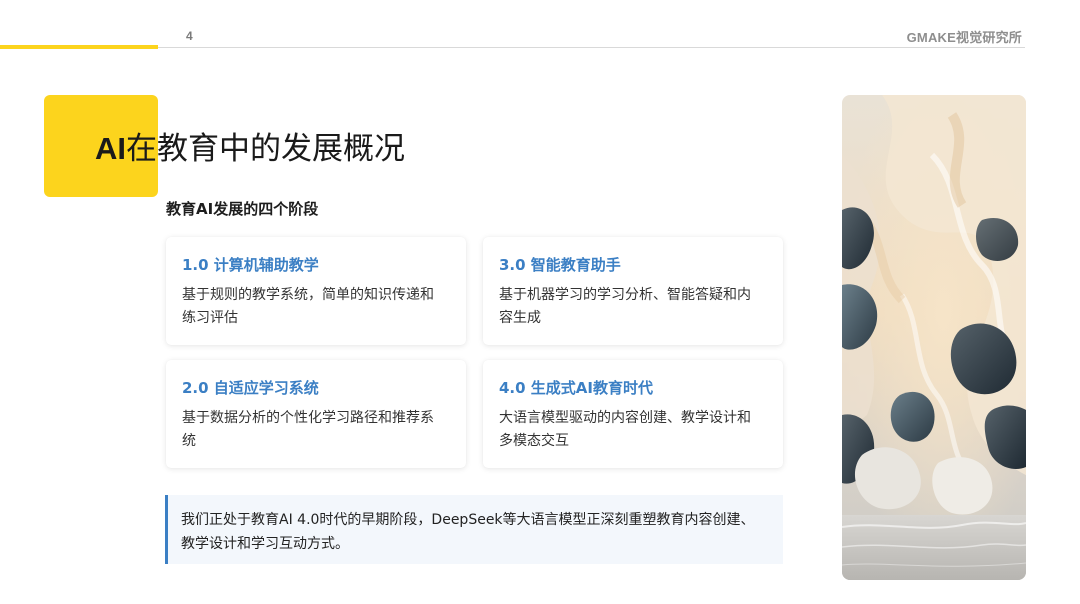  What do you see at coordinates (964, 37) in the screenshot?
I see `brand-label: GMAKE视觉研究所` at bounding box center [964, 37].